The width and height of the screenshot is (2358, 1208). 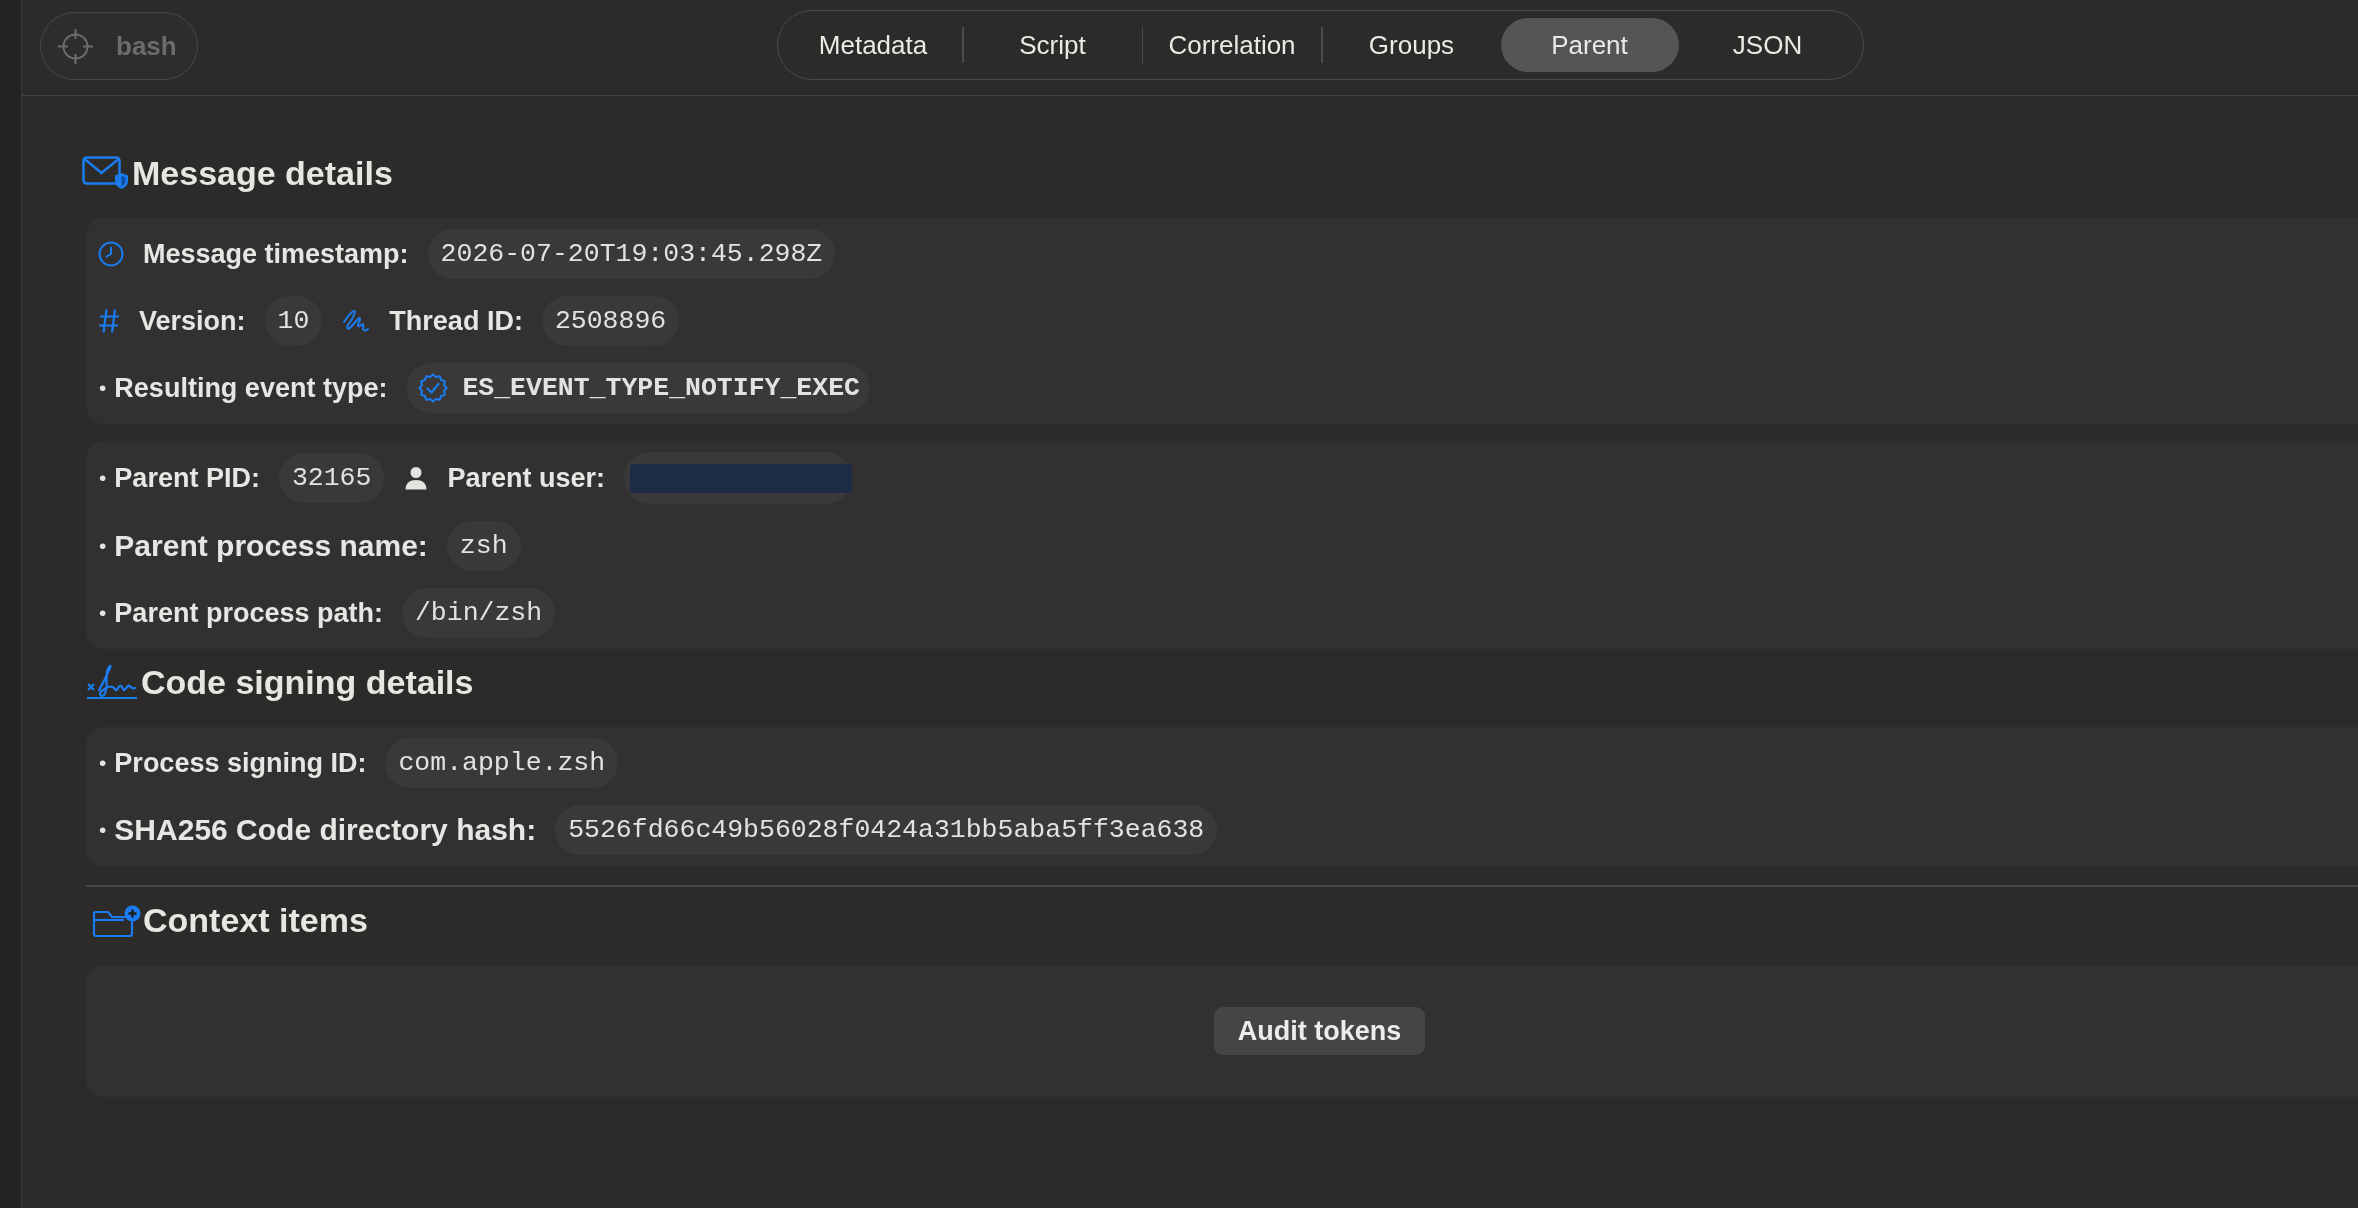 What do you see at coordinates (416, 478) in the screenshot?
I see `person-icon` at bounding box center [416, 478].